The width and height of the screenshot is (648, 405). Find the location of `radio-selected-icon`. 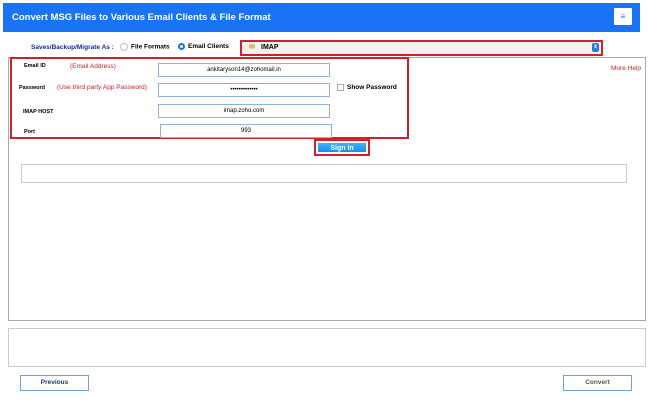

radio-selected-icon is located at coordinates (181, 46).